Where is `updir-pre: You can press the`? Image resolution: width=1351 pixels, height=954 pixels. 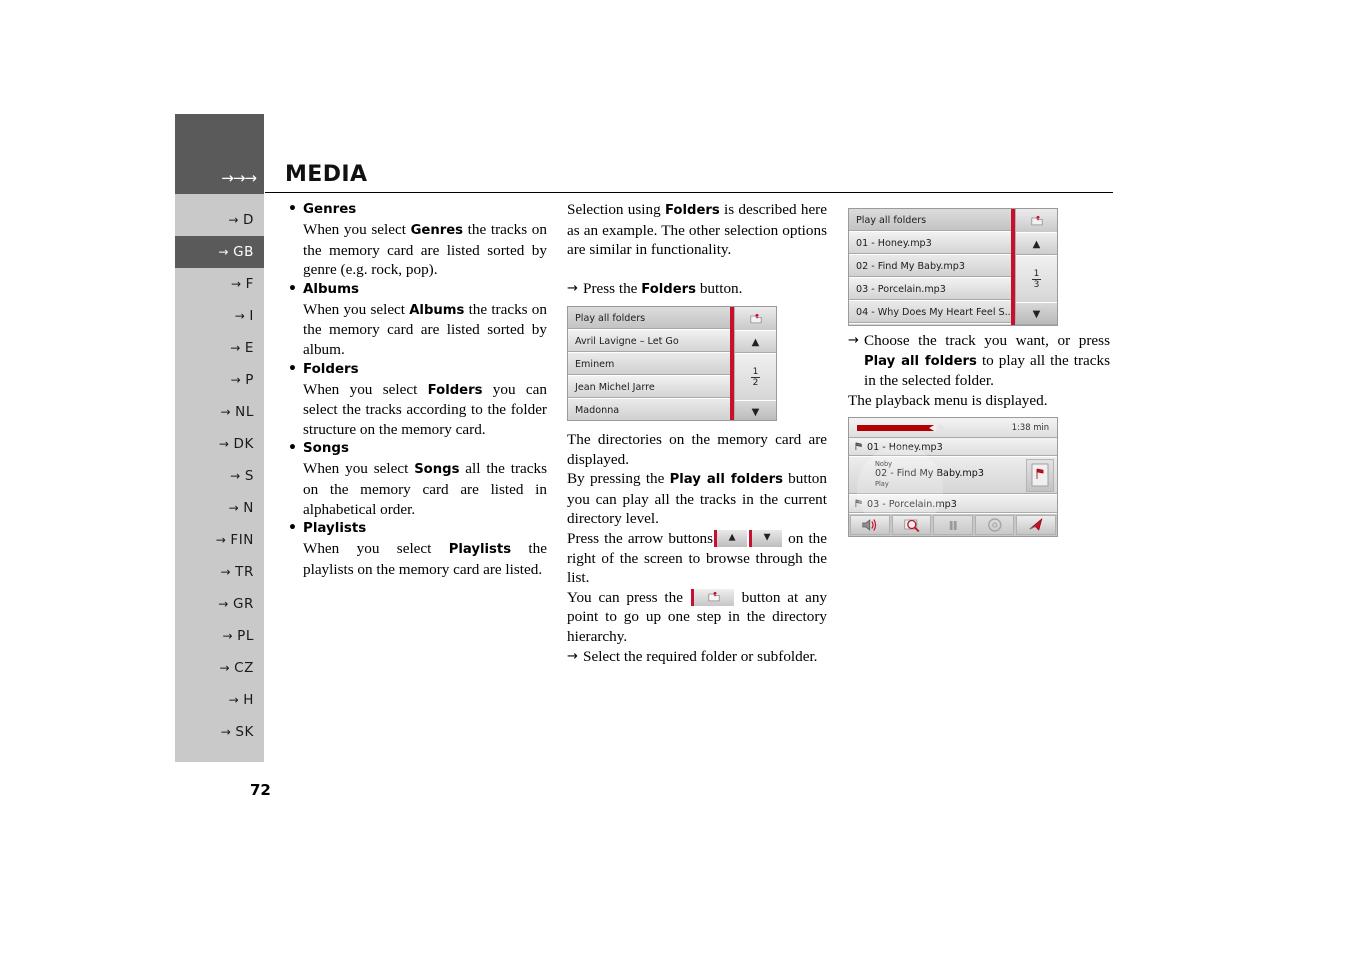
updir-pre: You can press the is located at coordinates (625, 597).